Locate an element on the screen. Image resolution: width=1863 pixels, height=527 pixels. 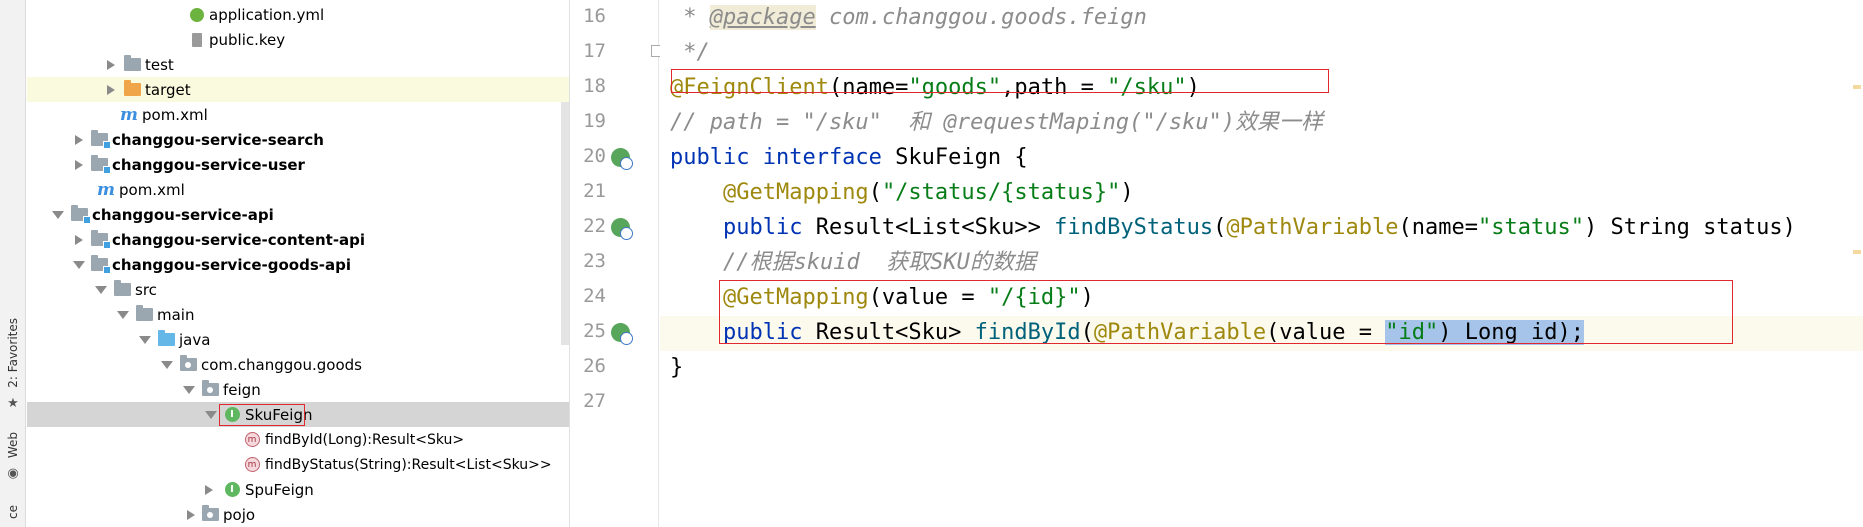
tree-item-feign: feign is located at coordinates (298, 389).